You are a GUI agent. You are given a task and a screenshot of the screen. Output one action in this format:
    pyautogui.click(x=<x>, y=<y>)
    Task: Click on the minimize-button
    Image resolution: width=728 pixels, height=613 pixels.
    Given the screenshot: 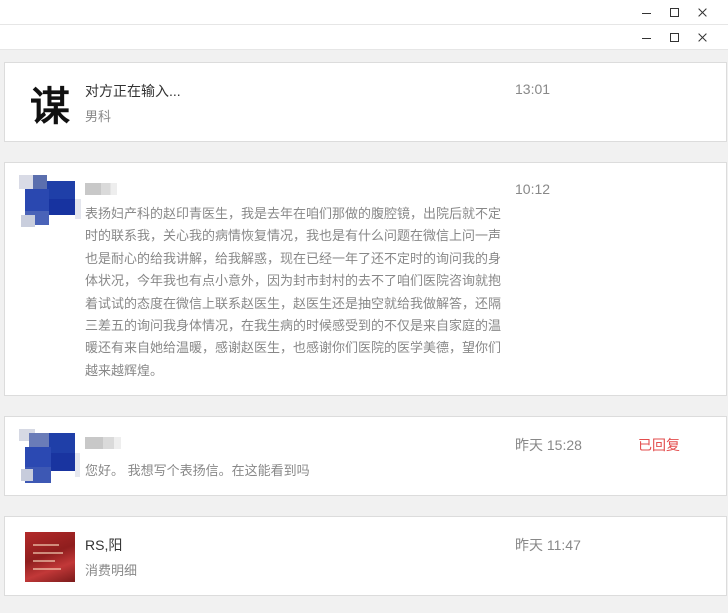 What is the action you would take?
    pyautogui.click(x=646, y=12)
    